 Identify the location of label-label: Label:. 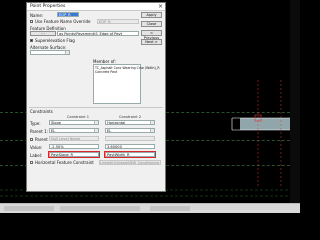
(36, 155).